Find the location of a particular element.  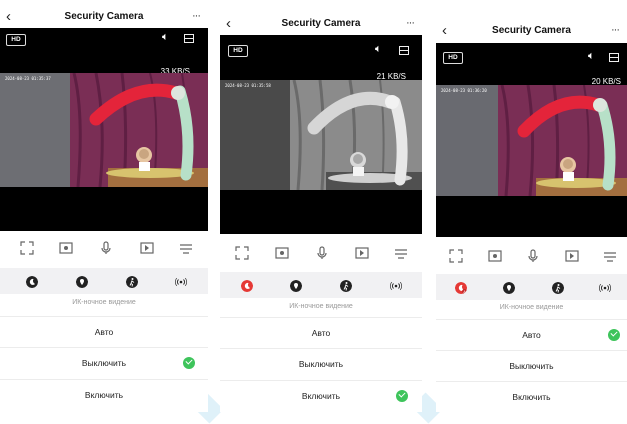

camera-feed: 2024-08-23 01:36:20 is located at coordinates (531, 140).